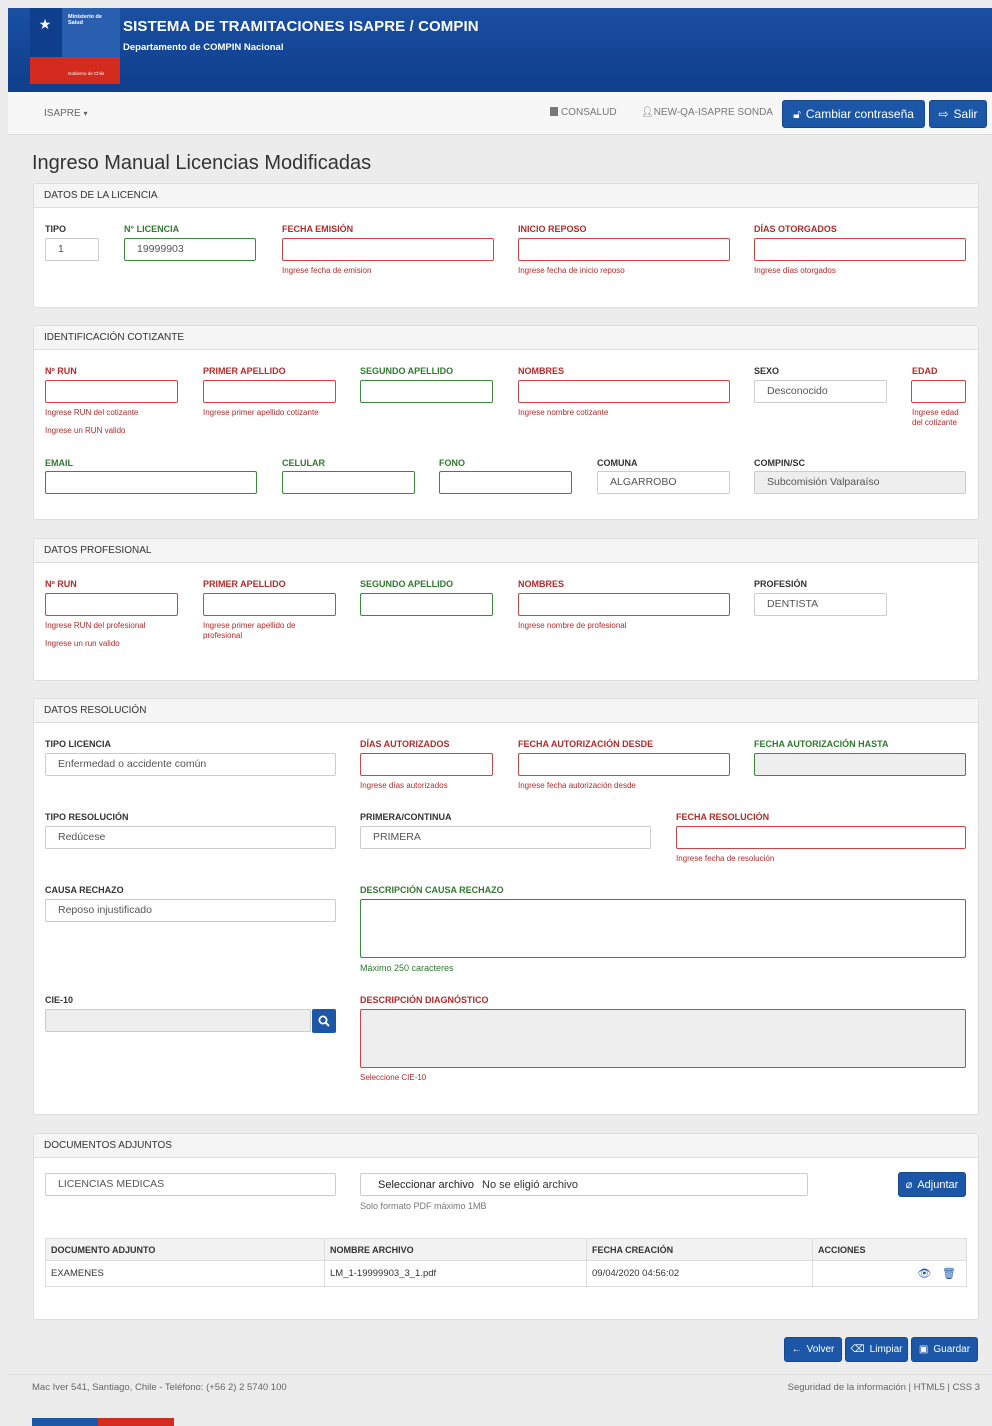 Image resolution: width=992 pixels, height=1426 pixels. I want to click on profesional-run-input, so click(111, 604).